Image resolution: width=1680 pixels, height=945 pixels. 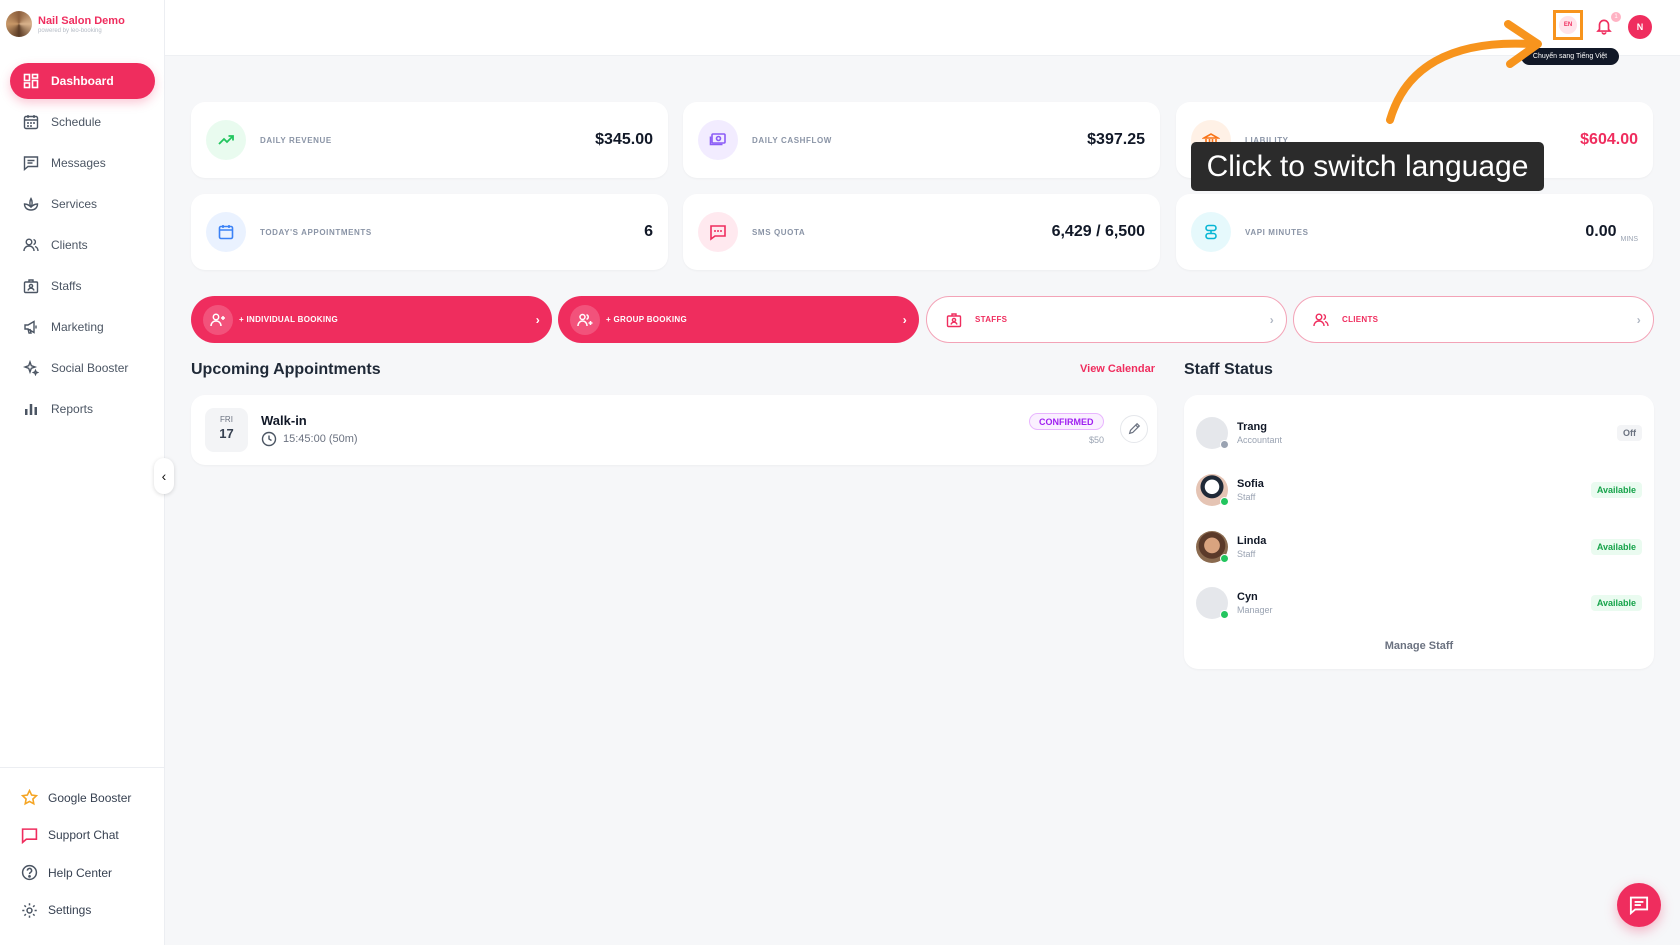 I want to click on sidebar-item-social-booster: Social Booster, so click(x=82, y=368).